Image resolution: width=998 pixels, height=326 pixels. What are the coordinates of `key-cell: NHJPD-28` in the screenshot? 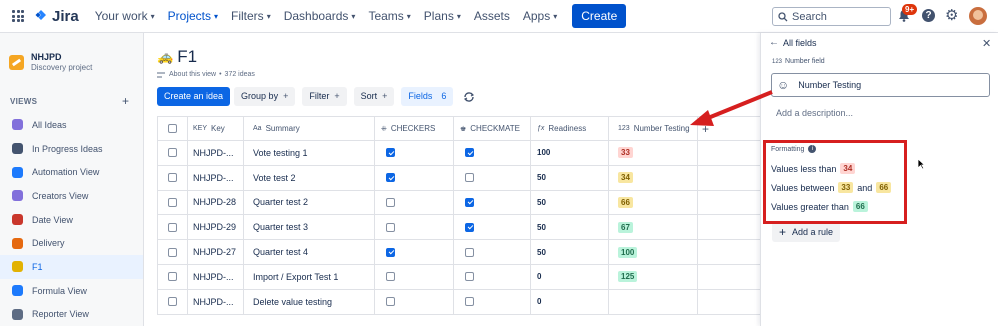 It's located at (216, 202).